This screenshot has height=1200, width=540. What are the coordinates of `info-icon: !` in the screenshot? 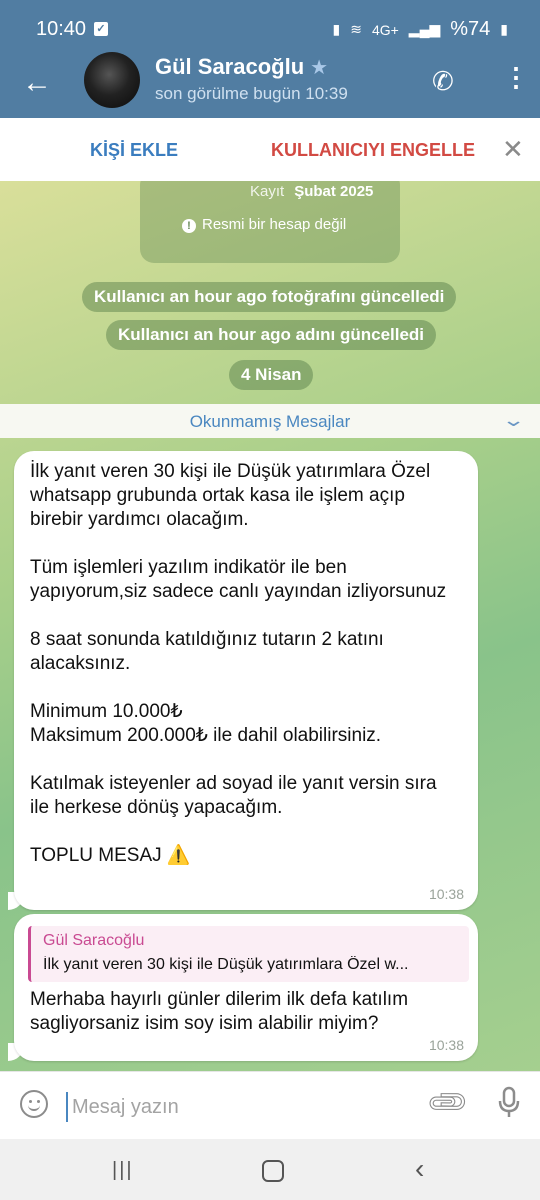 It's located at (189, 226).